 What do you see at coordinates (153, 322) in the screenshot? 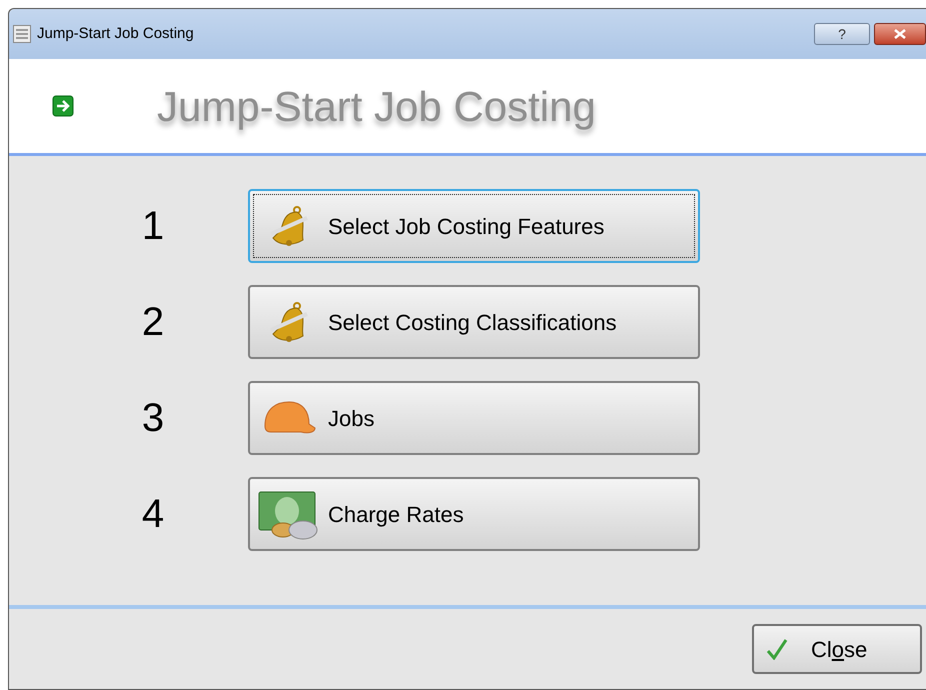
I see `step-number: 2` at bounding box center [153, 322].